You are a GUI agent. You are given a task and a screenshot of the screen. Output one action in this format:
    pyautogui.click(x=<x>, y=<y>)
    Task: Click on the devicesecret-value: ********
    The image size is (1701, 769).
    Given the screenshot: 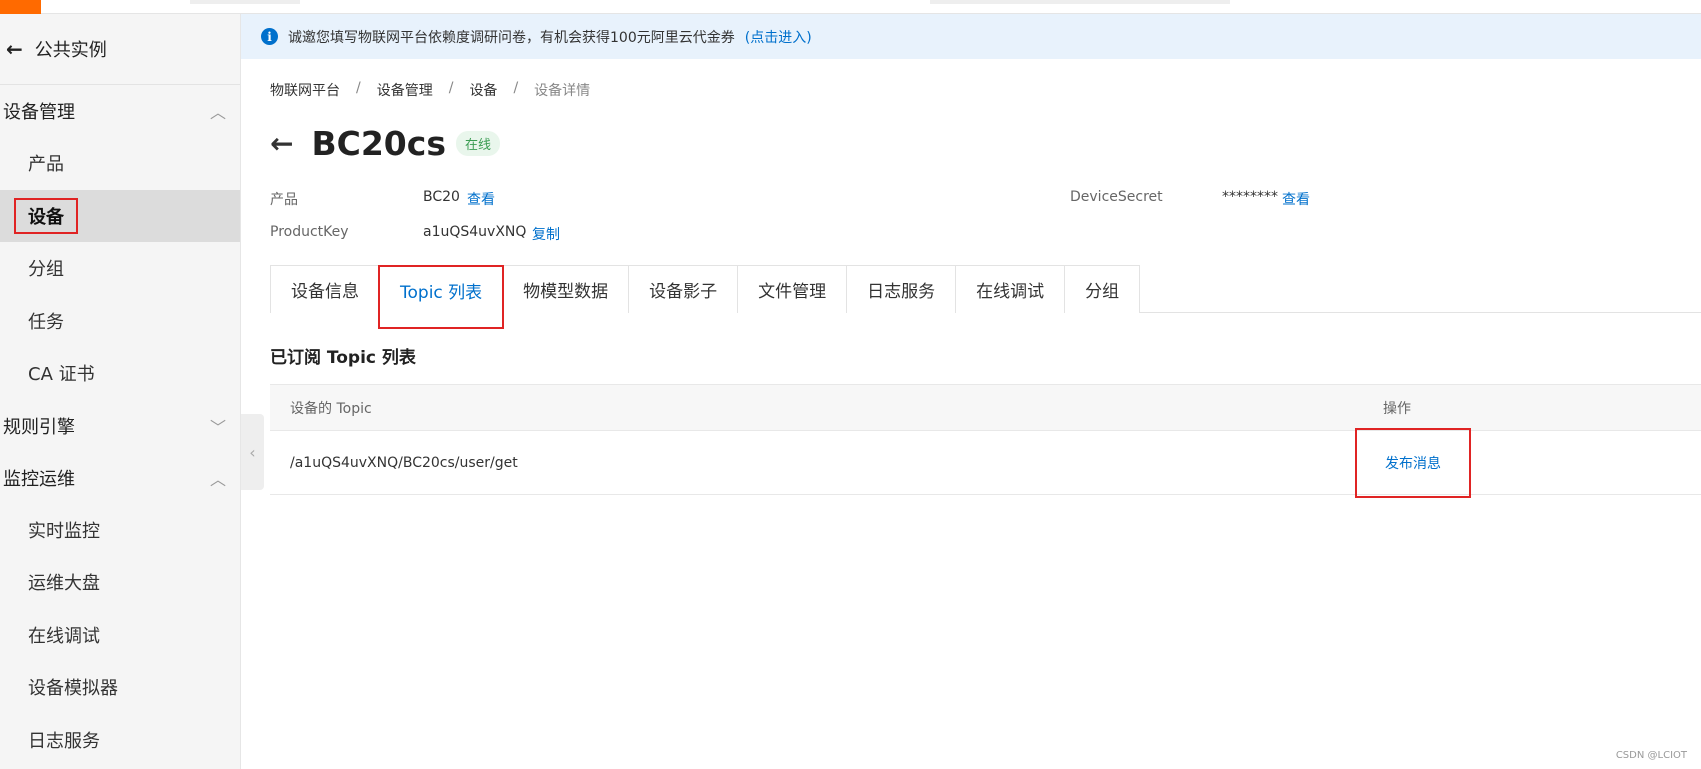 What is the action you would take?
    pyautogui.click(x=1250, y=197)
    